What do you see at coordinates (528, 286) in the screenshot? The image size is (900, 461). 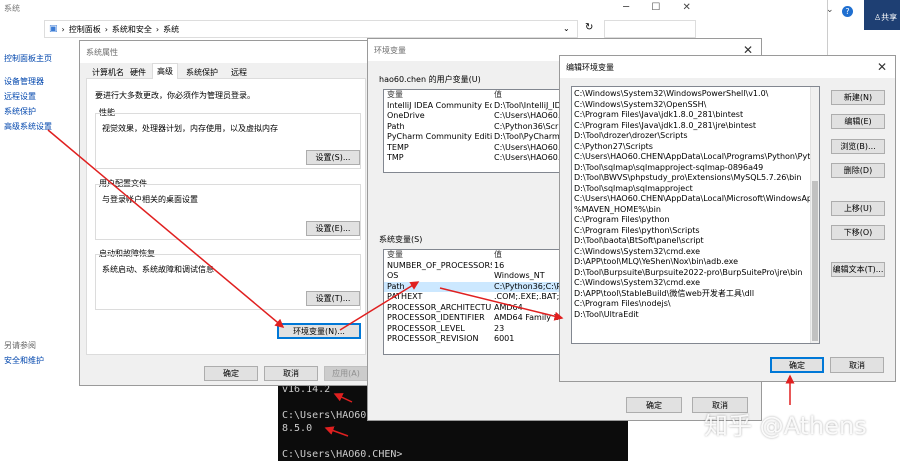 I see `variable-value: C:\Python36;C:\Py` at bounding box center [528, 286].